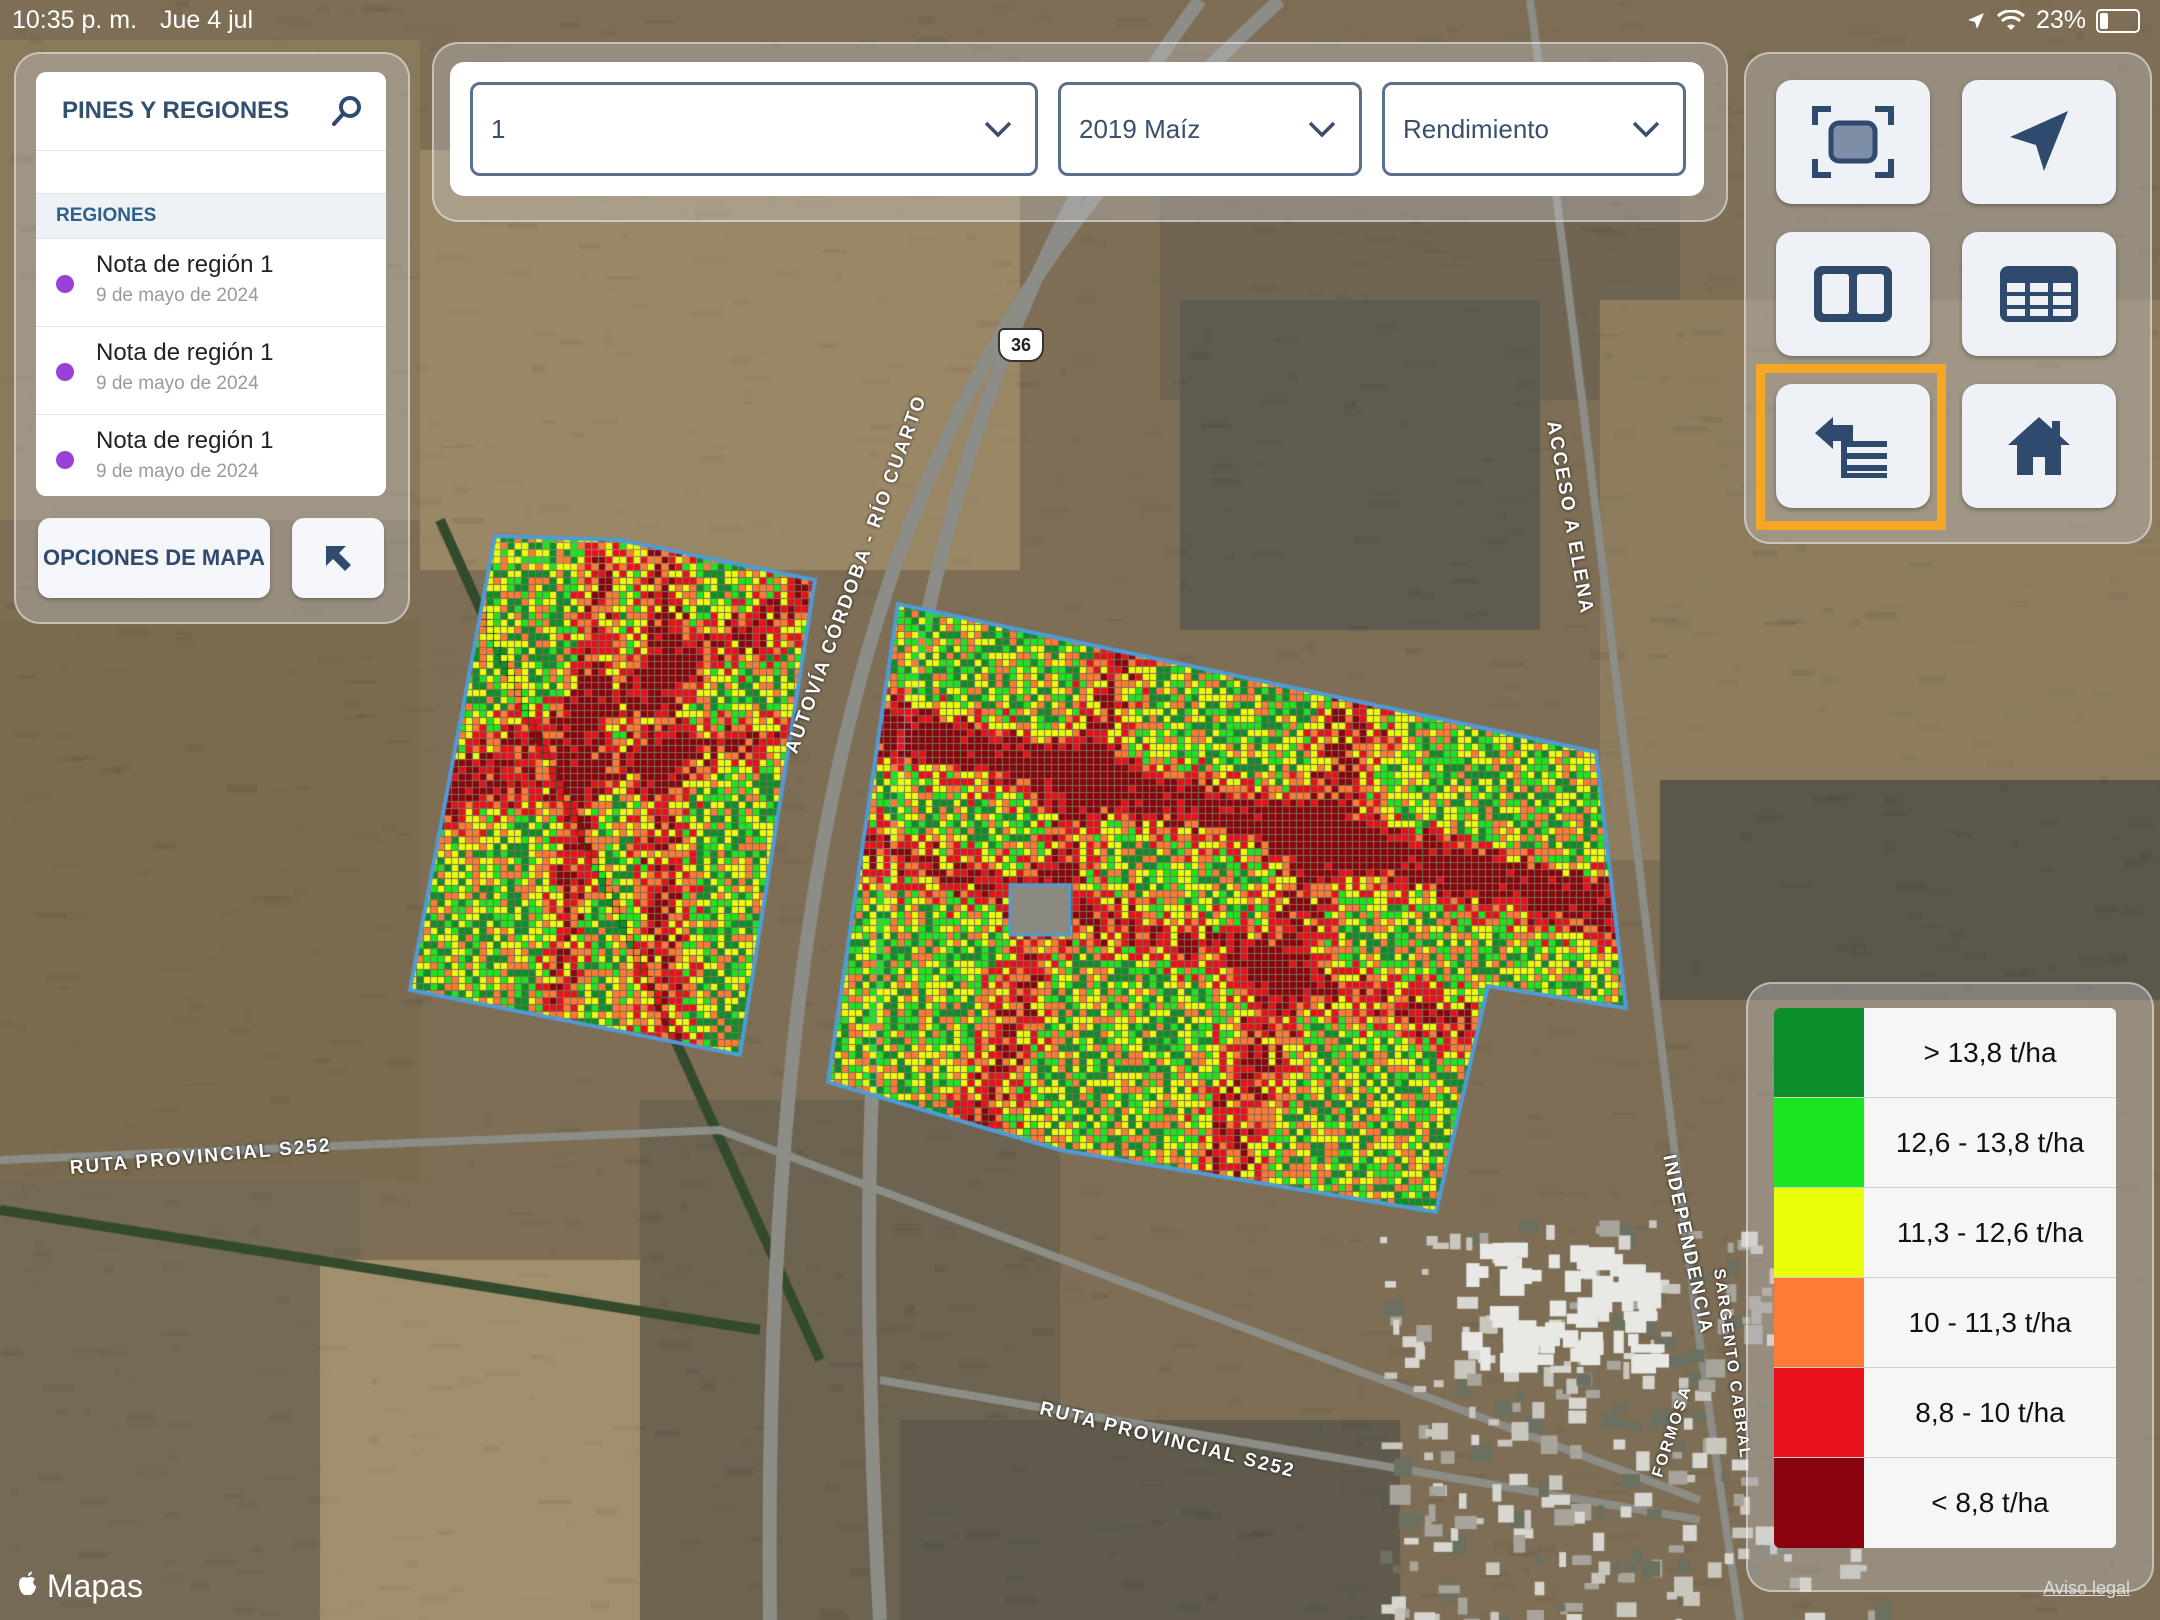 The image size is (2160, 1620). Describe the element at coordinates (211, 216) in the screenshot. I see `regions-section-header: REGIONES` at that location.